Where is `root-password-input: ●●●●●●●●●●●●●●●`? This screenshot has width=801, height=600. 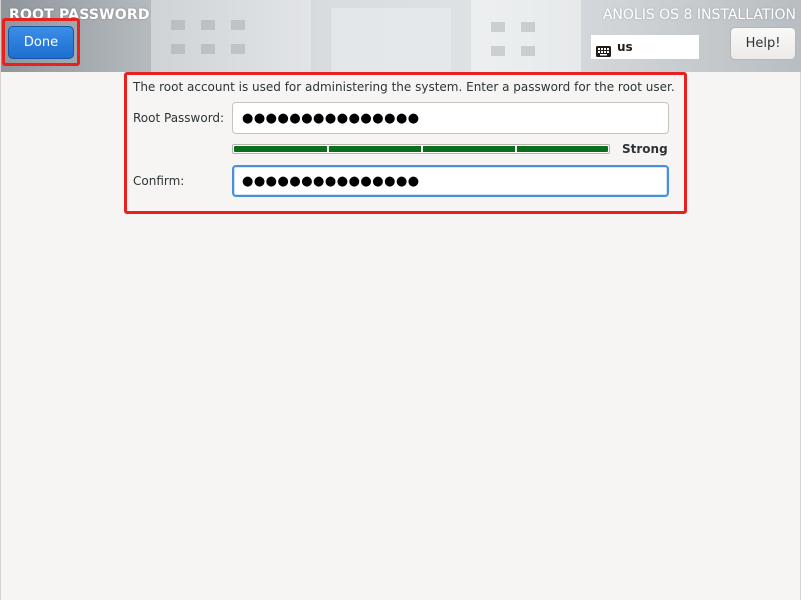 root-password-input: ●●●●●●●●●●●●●●● is located at coordinates (450, 118).